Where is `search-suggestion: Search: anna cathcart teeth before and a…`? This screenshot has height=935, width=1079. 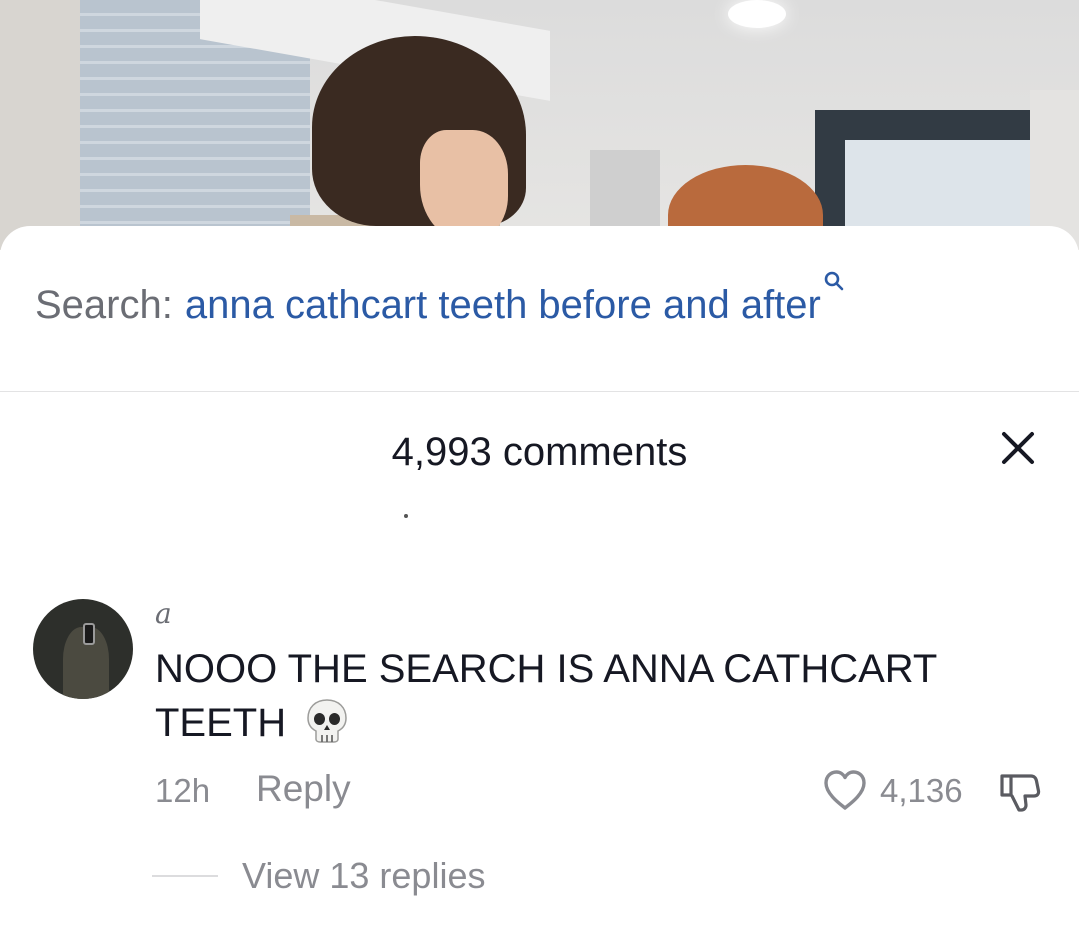 search-suggestion: Search: anna cathcart teeth before and a… is located at coordinates (440, 302).